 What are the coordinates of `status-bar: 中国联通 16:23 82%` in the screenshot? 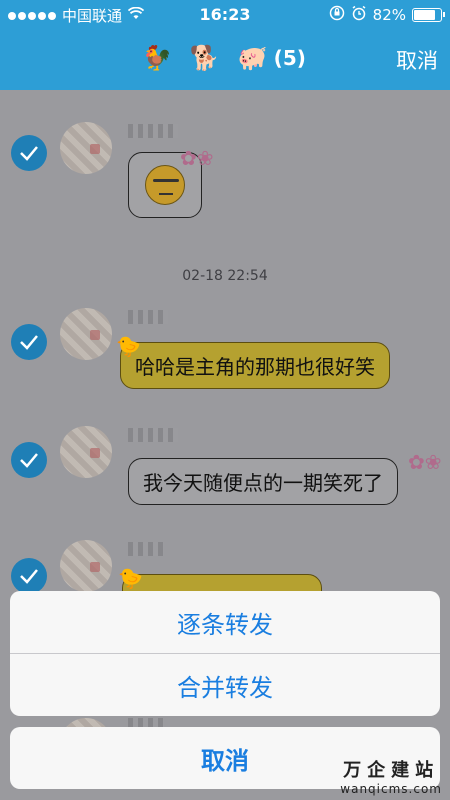 It's located at (225, 16).